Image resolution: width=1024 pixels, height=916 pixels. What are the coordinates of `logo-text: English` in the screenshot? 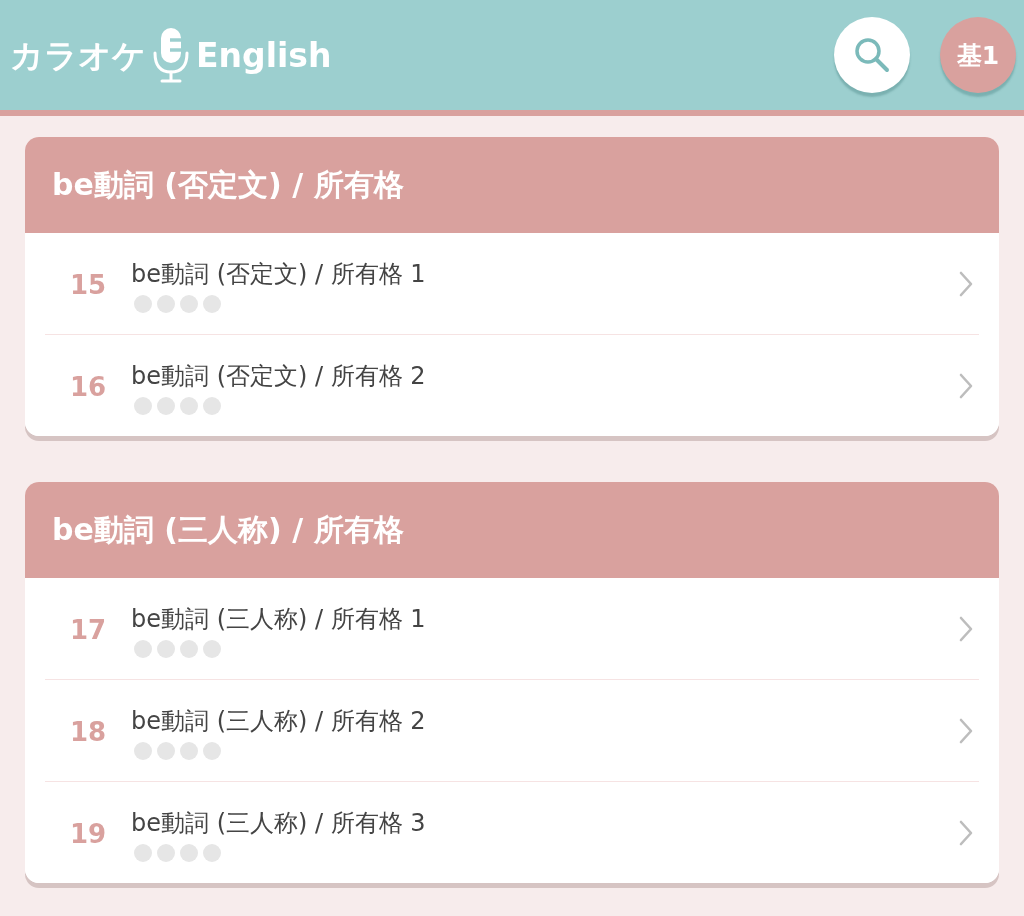 It's located at (264, 55).